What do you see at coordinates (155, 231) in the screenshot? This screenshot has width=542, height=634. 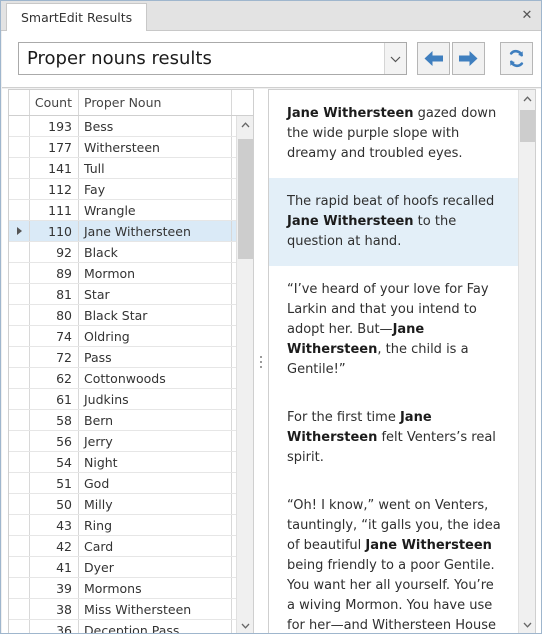 I see `cell-proper-noun: Jane Withersteen` at bounding box center [155, 231].